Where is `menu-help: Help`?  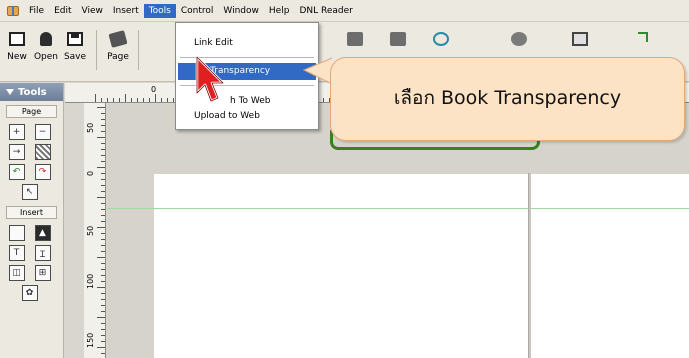
menu-help: Help is located at coordinates (279, 11).